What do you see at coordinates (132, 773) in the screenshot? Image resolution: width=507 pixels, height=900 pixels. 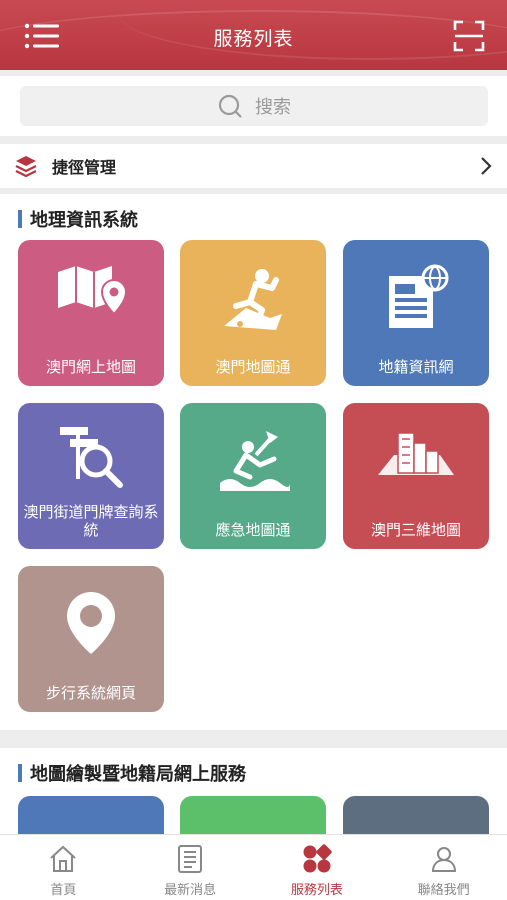 I see `section-title: 地圖繪製暨地籍局網上服務` at bounding box center [132, 773].